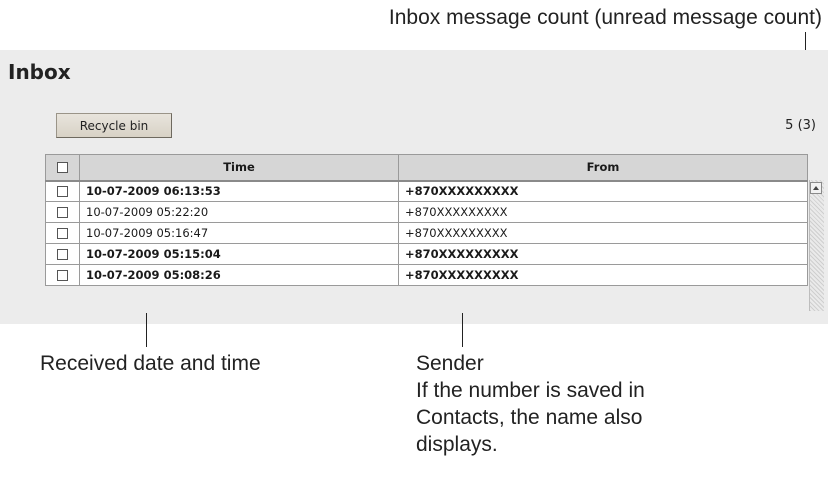 This screenshot has height=478, width=828. What do you see at coordinates (150, 363) in the screenshot?
I see `callout-received-time: Received date and time` at bounding box center [150, 363].